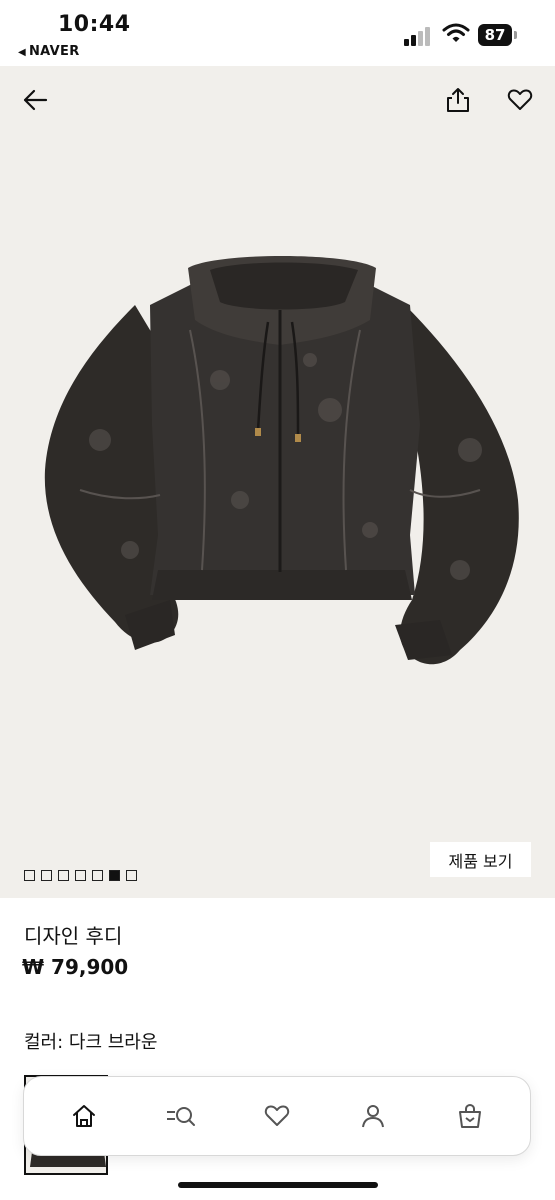 The image size is (555, 1200). What do you see at coordinates (419, 35) in the screenshot?
I see `cellular-signal-icon` at bounding box center [419, 35].